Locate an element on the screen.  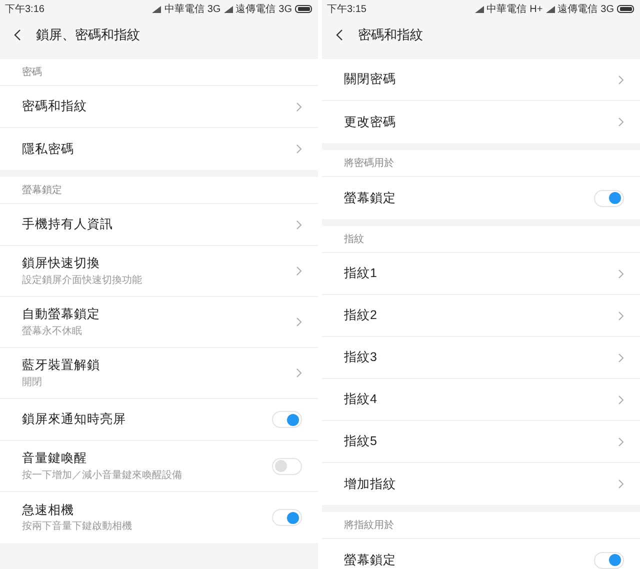
row-title: 指紋3 is located at coordinates (361, 357).